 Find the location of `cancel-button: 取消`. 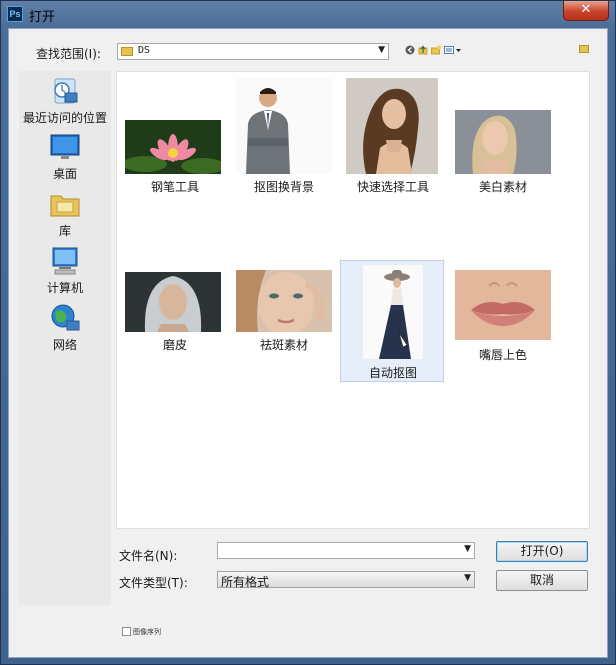

cancel-button: 取消 is located at coordinates (542, 580).